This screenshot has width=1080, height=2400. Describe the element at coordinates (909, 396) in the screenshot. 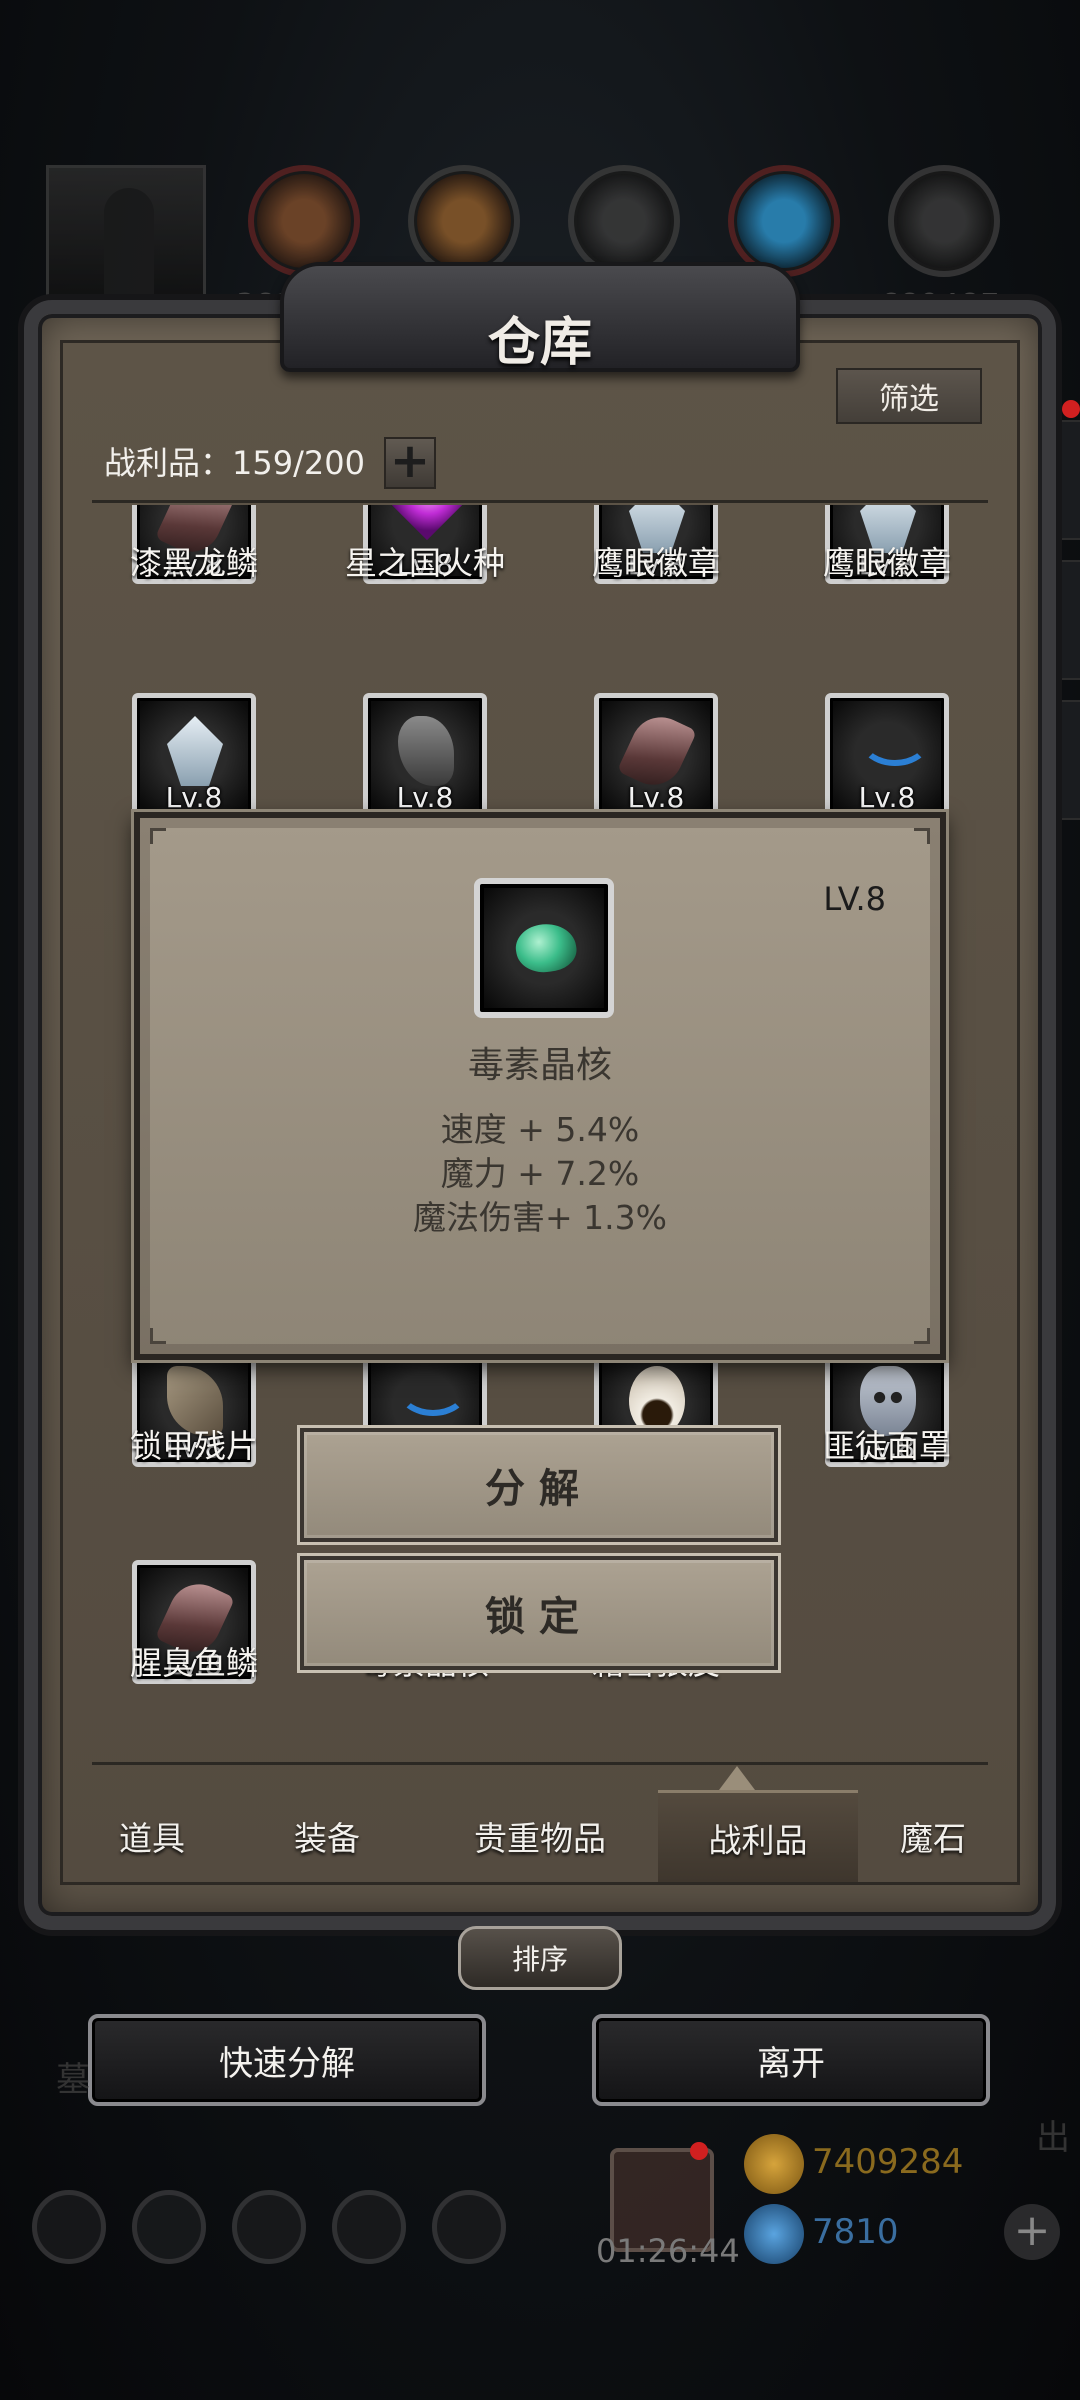

I see `filter-button: 筛选` at that location.